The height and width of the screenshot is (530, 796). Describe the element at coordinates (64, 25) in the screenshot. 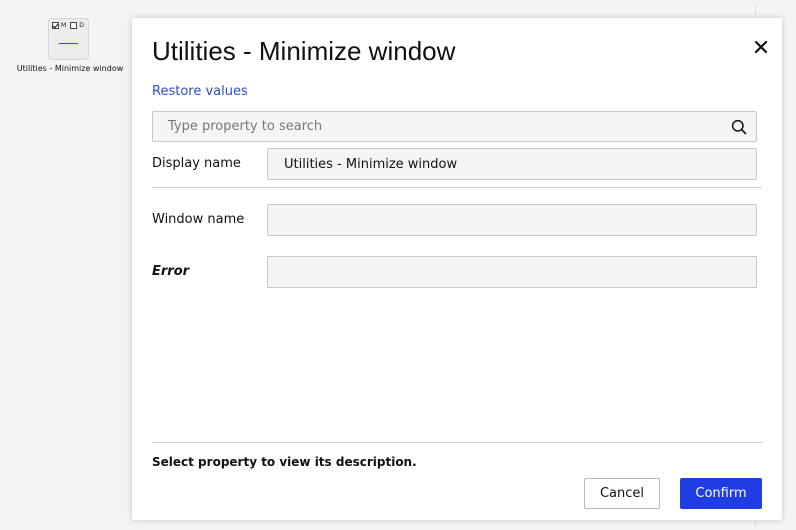

I see `node-checkbox-m-label: M` at that location.